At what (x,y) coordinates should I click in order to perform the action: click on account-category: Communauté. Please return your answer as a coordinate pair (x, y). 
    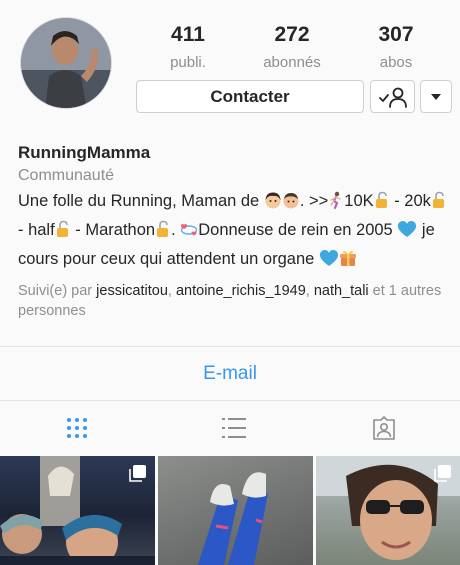
    Looking at the image, I should click on (66, 175).